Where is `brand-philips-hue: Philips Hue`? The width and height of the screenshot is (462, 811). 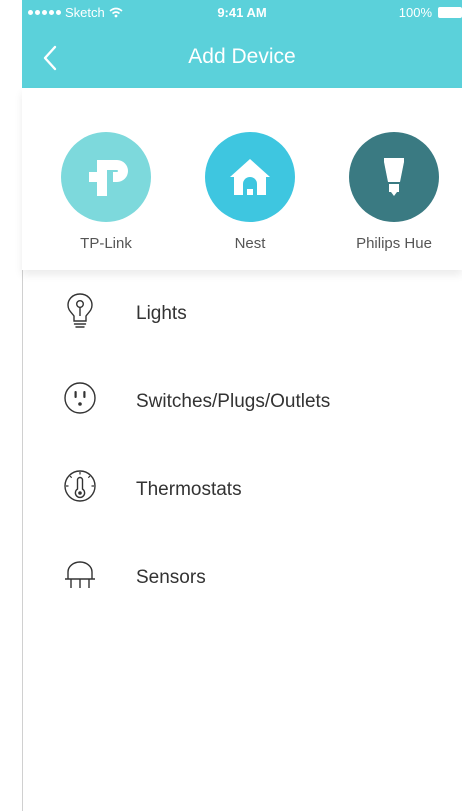
brand-philips-hue: Philips Hue is located at coordinates (394, 192).